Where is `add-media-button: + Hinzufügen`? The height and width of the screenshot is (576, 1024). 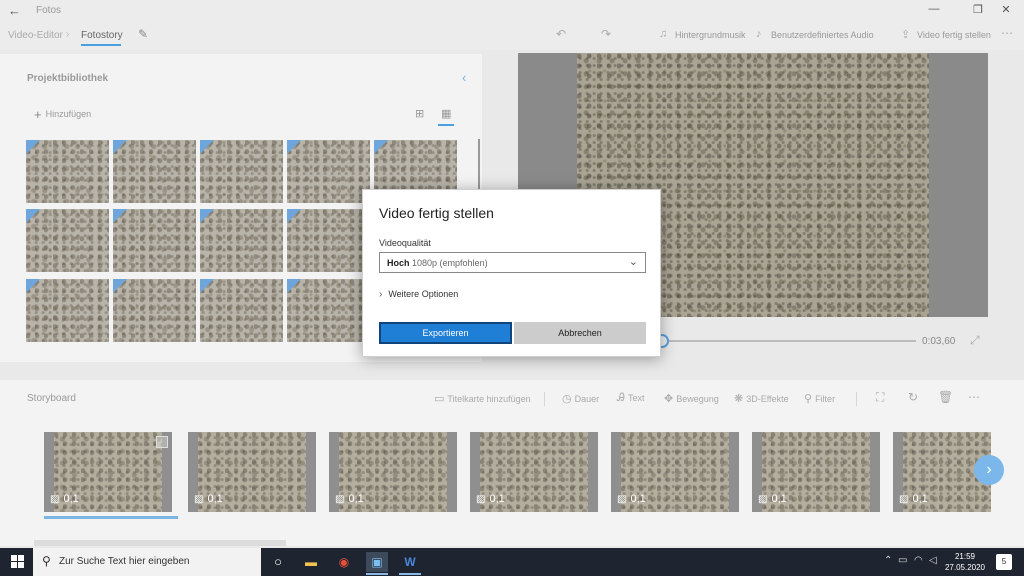 add-media-button: + Hinzufügen is located at coordinates (62, 114).